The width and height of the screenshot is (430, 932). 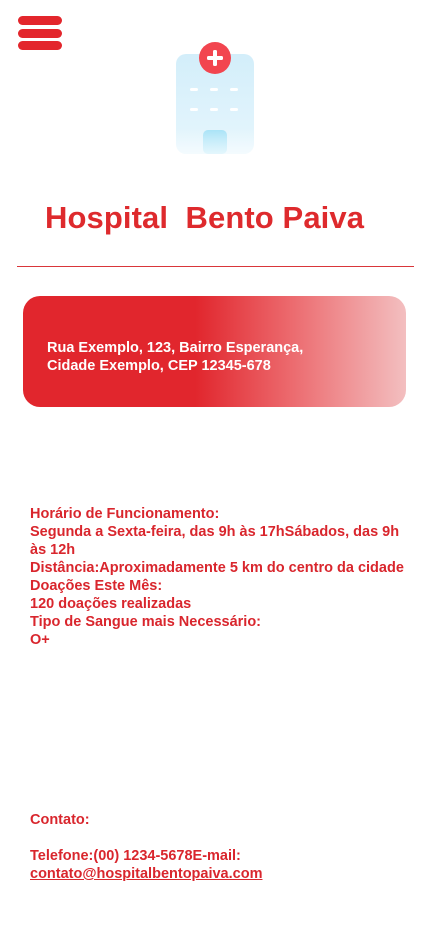 What do you see at coordinates (215, 266) in the screenshot?
I see `divider` at bounding box center [215, 266].